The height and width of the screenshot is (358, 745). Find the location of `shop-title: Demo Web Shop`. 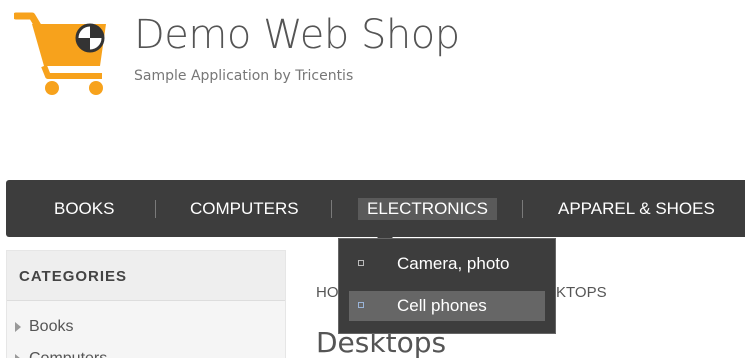

shop-title: Demo Web Shop is located at coordinates (297, 35).